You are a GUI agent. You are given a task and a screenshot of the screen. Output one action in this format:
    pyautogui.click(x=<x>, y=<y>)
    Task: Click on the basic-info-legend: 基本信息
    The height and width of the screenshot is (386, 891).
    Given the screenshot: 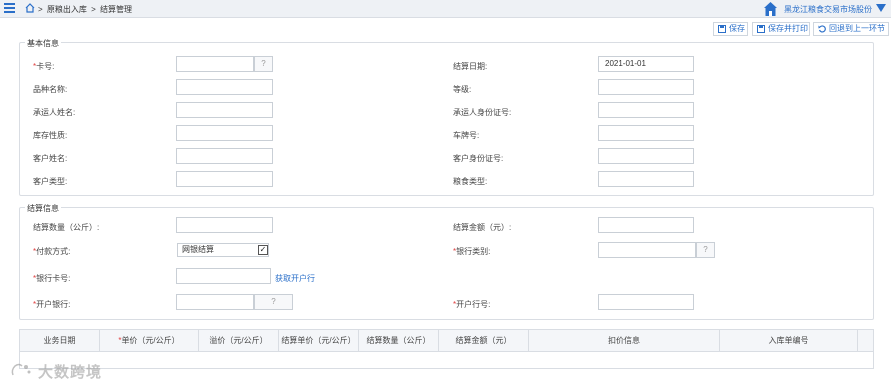 What is the action you would take?
    pyautogui.click(x=43, y=43)
    